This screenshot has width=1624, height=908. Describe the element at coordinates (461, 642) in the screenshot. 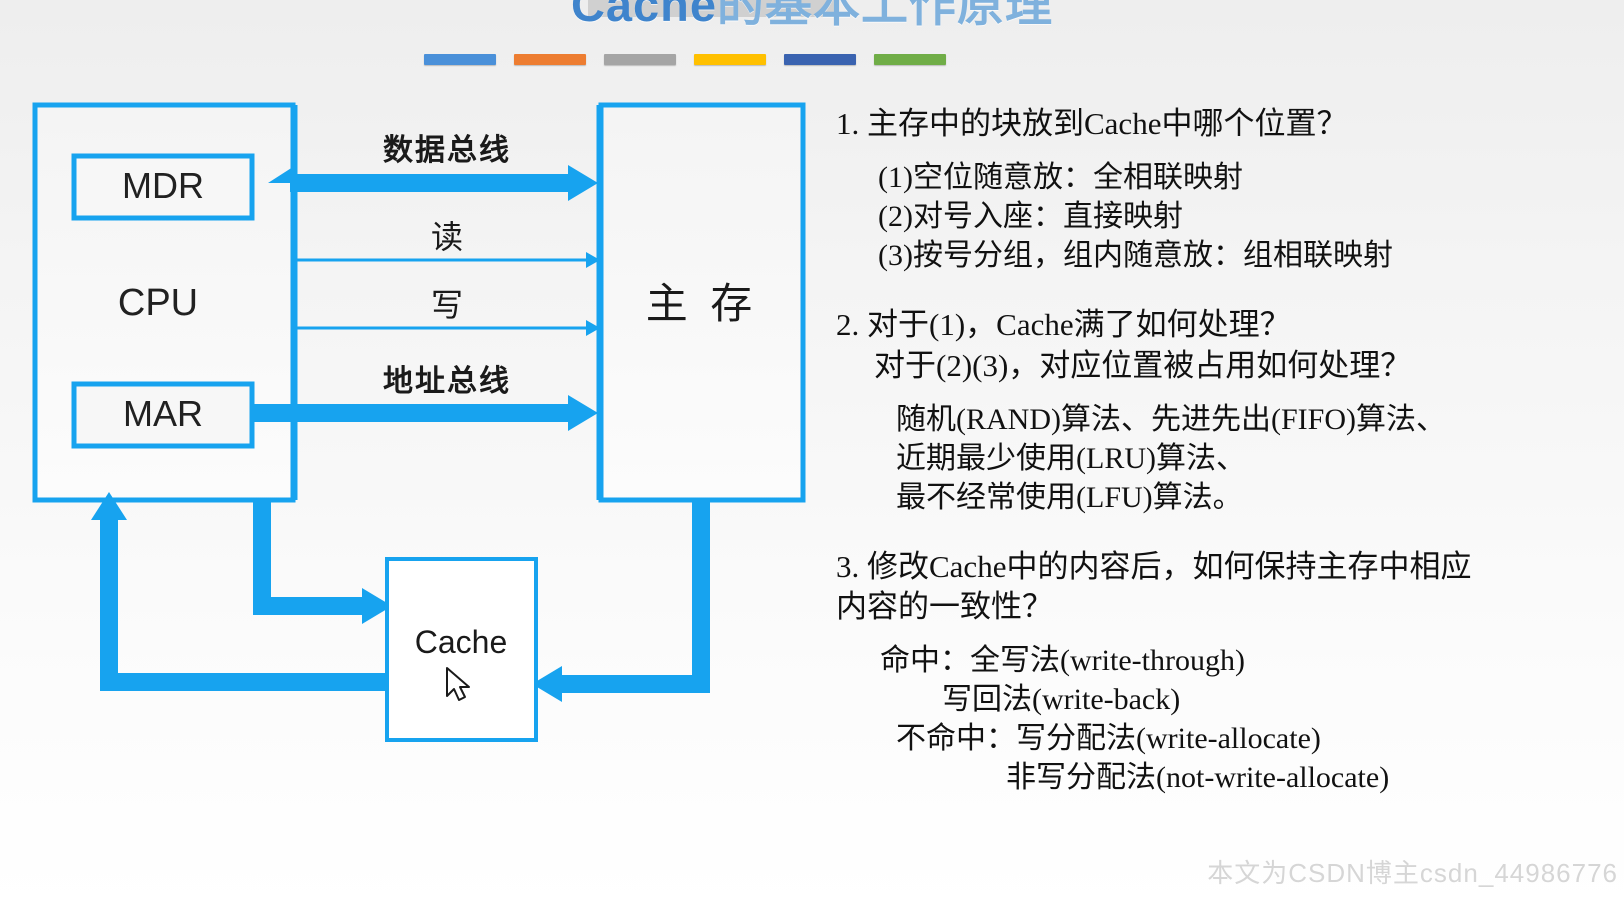

I see `cache-label: Cache` at that location.